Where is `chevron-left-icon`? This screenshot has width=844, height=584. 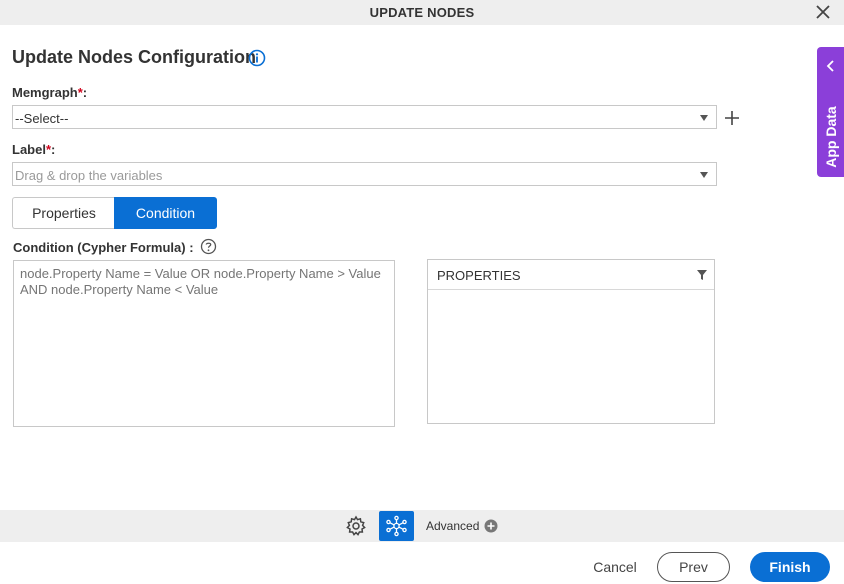 chevron-left-icon is located at coordinates (830, 66).